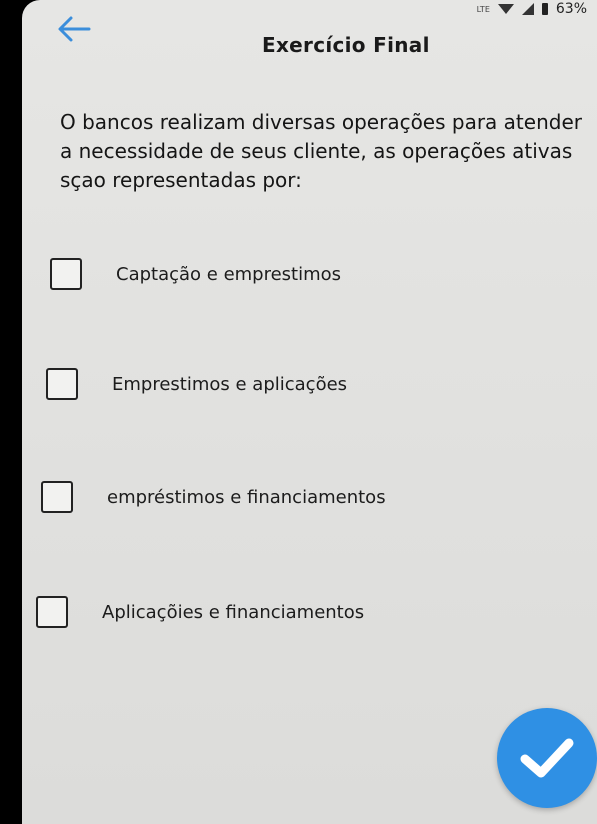  Describe the element at coordinates (483, 9) in the screenshot. I see `network-type: LTE` at that location.